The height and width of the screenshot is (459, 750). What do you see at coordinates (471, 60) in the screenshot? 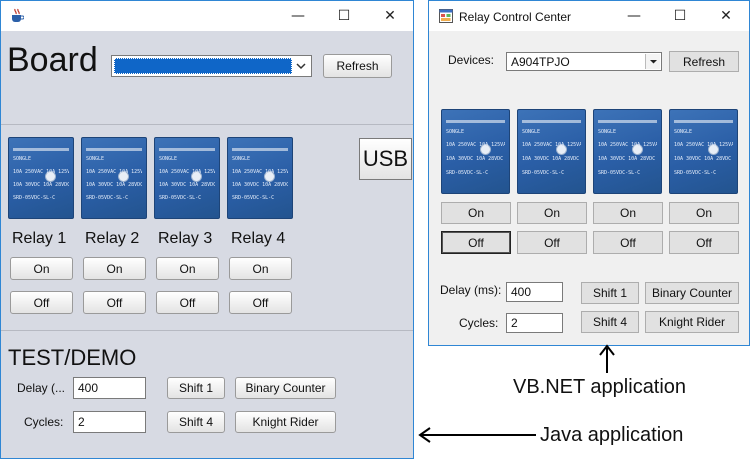
I see `devices-label: Devices:` at bounding box center [471, 60].